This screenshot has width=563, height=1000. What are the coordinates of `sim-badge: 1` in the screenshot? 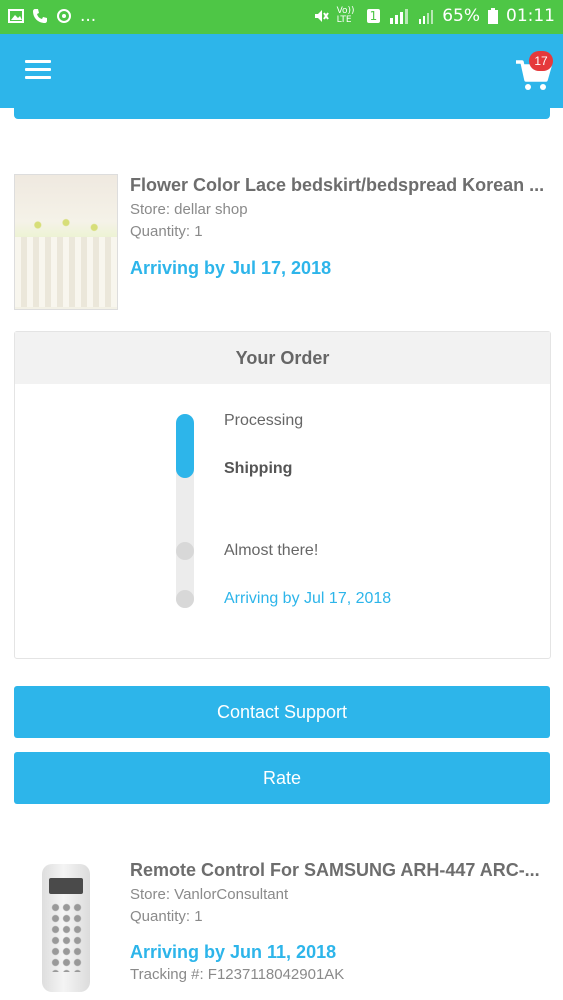 It's located at (373, 16).